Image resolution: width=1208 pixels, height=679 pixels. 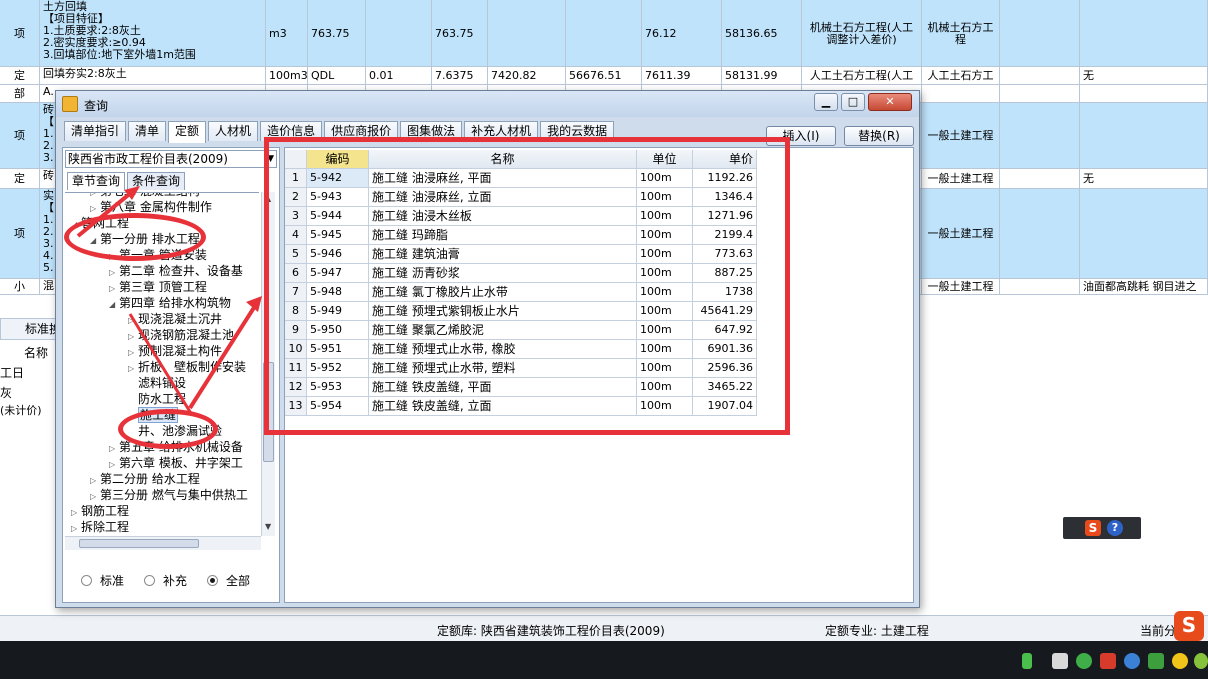 I want to click on tab-3: 人材机, so click(x=233, y=131).